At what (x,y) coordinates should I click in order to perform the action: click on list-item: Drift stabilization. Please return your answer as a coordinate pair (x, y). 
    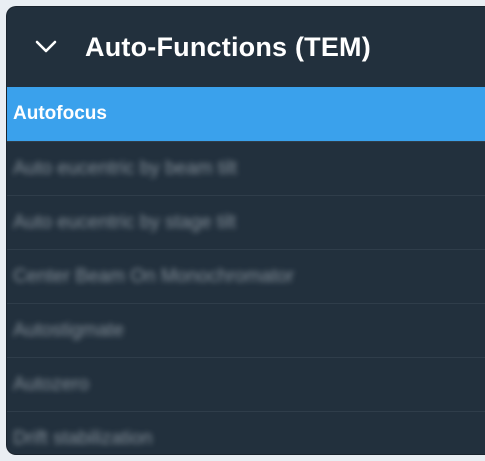
    Looking at the image, I should click on (246, 432).